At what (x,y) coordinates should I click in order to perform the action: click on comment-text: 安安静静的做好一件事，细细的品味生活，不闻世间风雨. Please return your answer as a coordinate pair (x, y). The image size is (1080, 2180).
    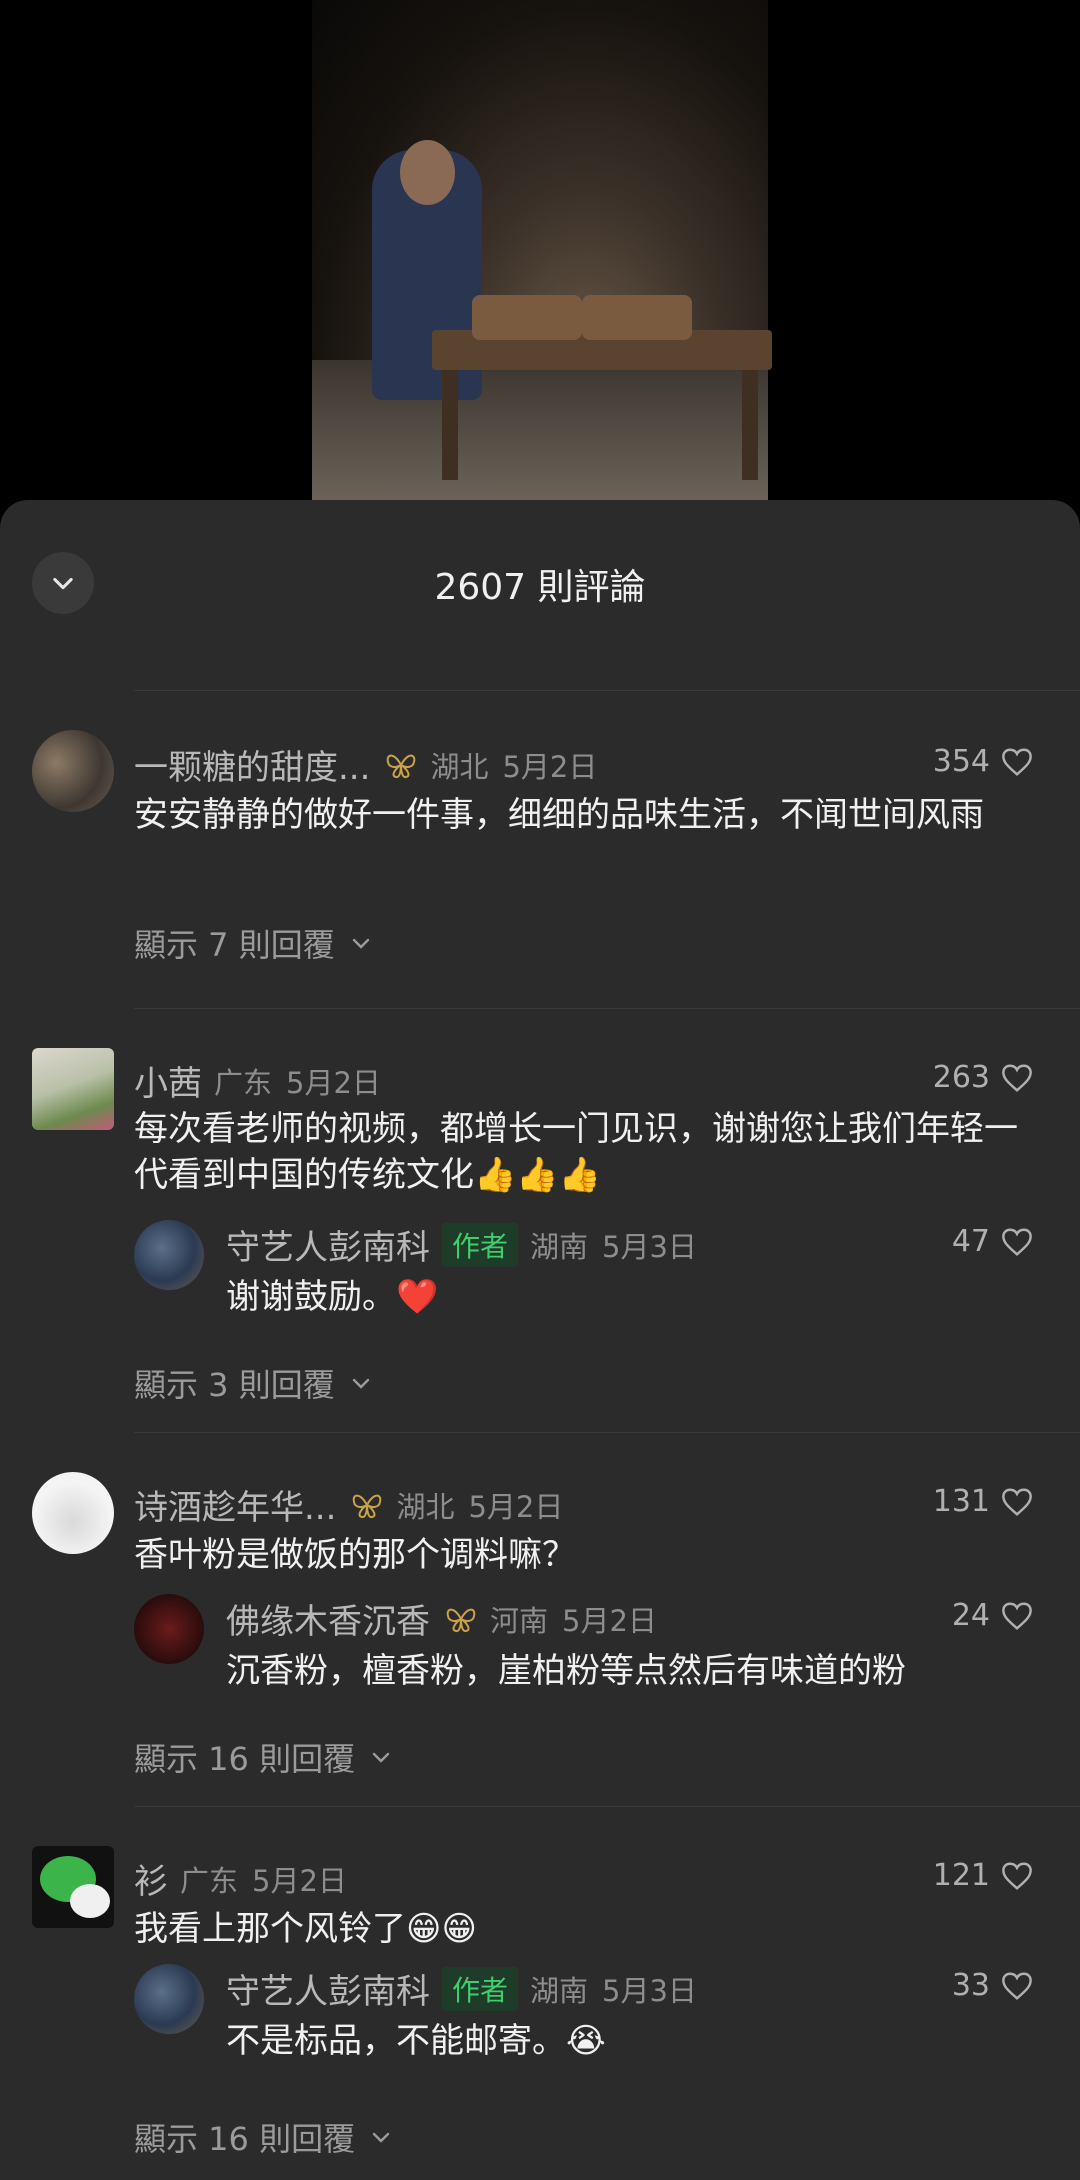
    Looking at the image, I should click on (559, 815).